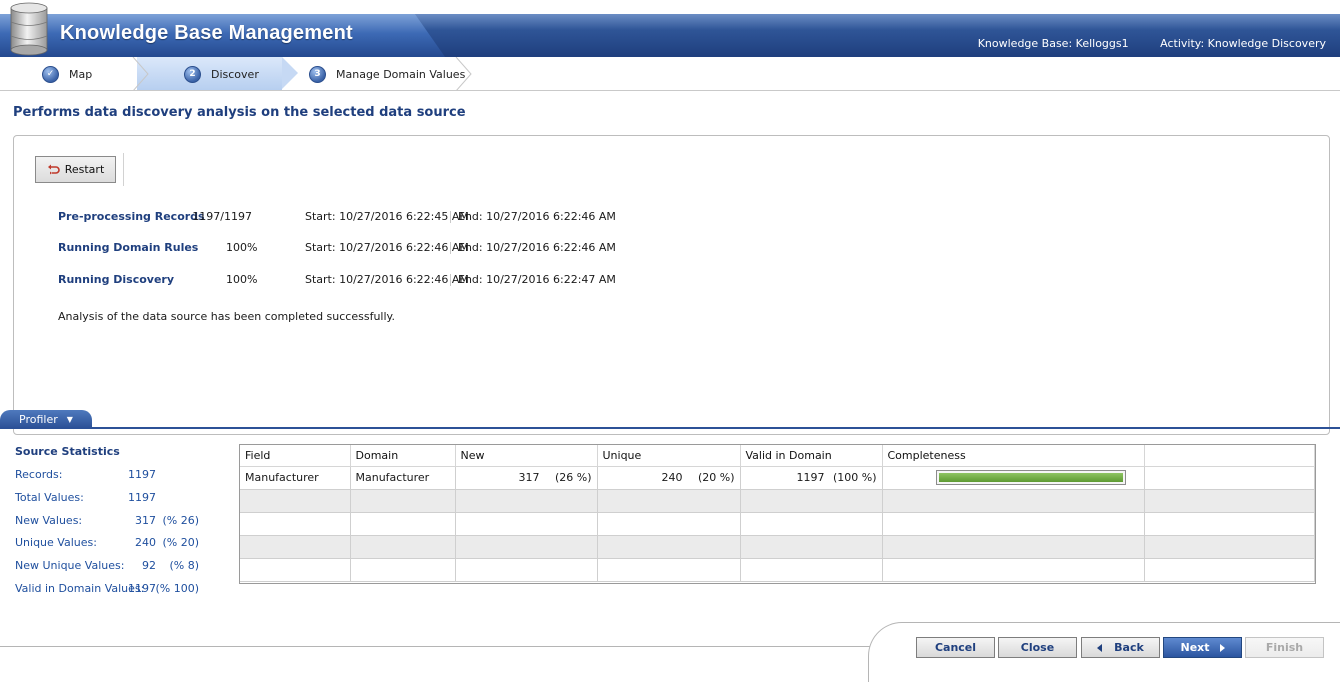 This screenshot has width=1340, height=682. I want to click on completeness-bar, so click(1030, 477).